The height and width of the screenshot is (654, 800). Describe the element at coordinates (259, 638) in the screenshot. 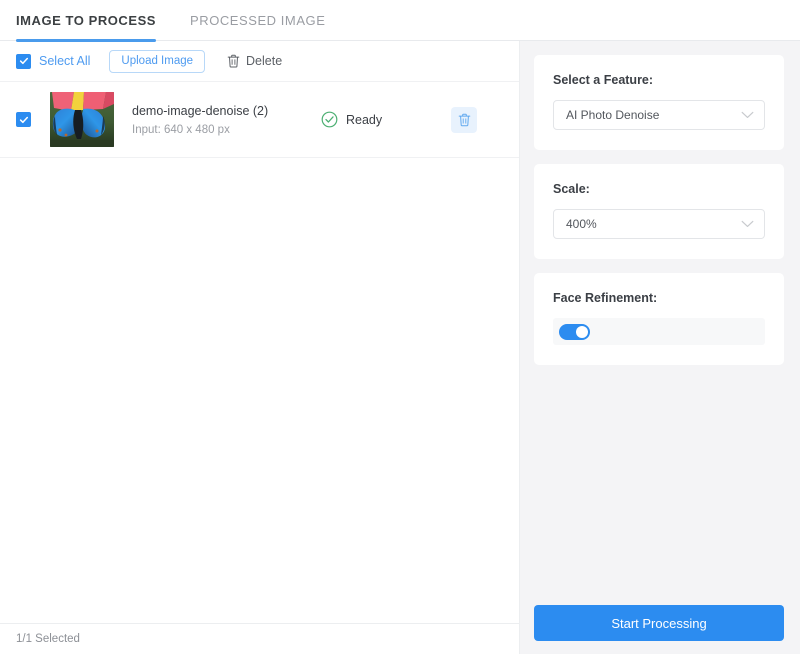

I see `selection-status-bar: 1/1 Selected` at that location.